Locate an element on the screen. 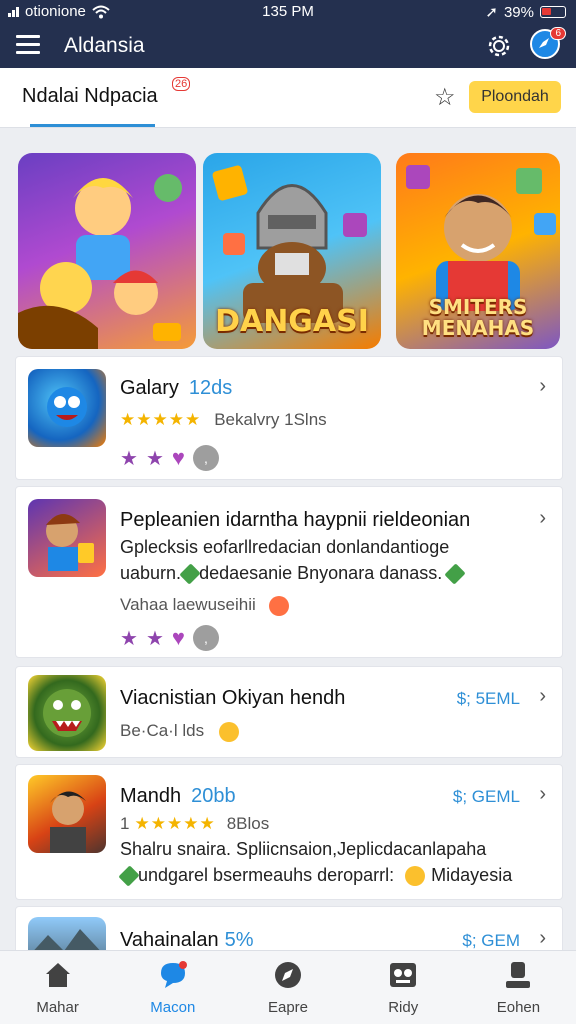 The width and height of the screenshot is (576, 1024). banner-2-title: DANGASI is located at coordinates (292, 321).